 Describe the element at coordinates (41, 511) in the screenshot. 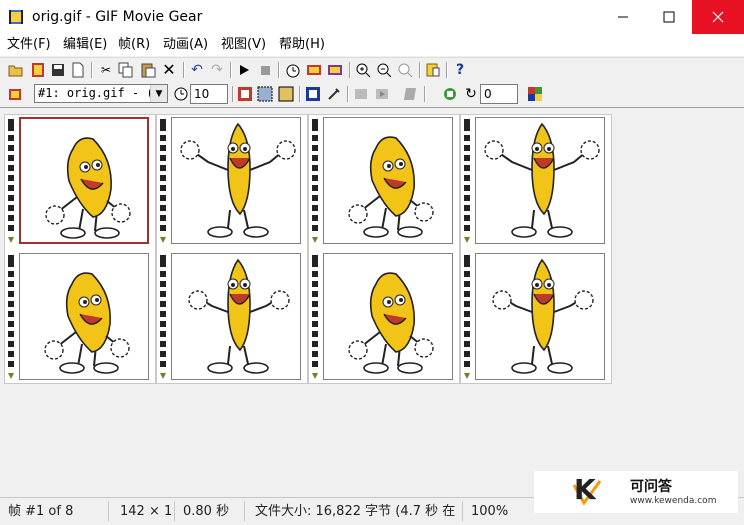

I see `status-frame: 帧 #1 of 8` at that location.